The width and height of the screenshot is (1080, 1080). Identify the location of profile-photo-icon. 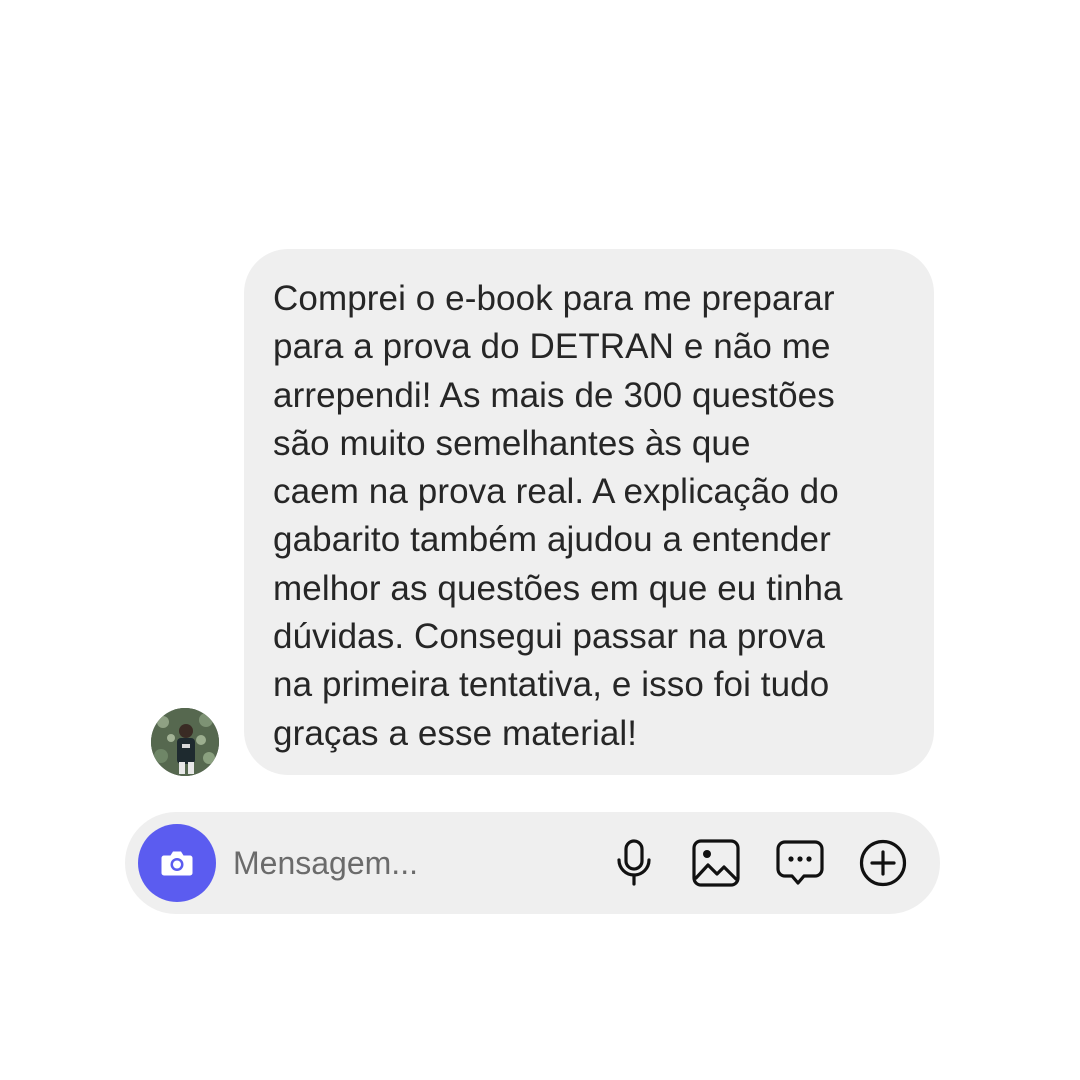
(185, 742).